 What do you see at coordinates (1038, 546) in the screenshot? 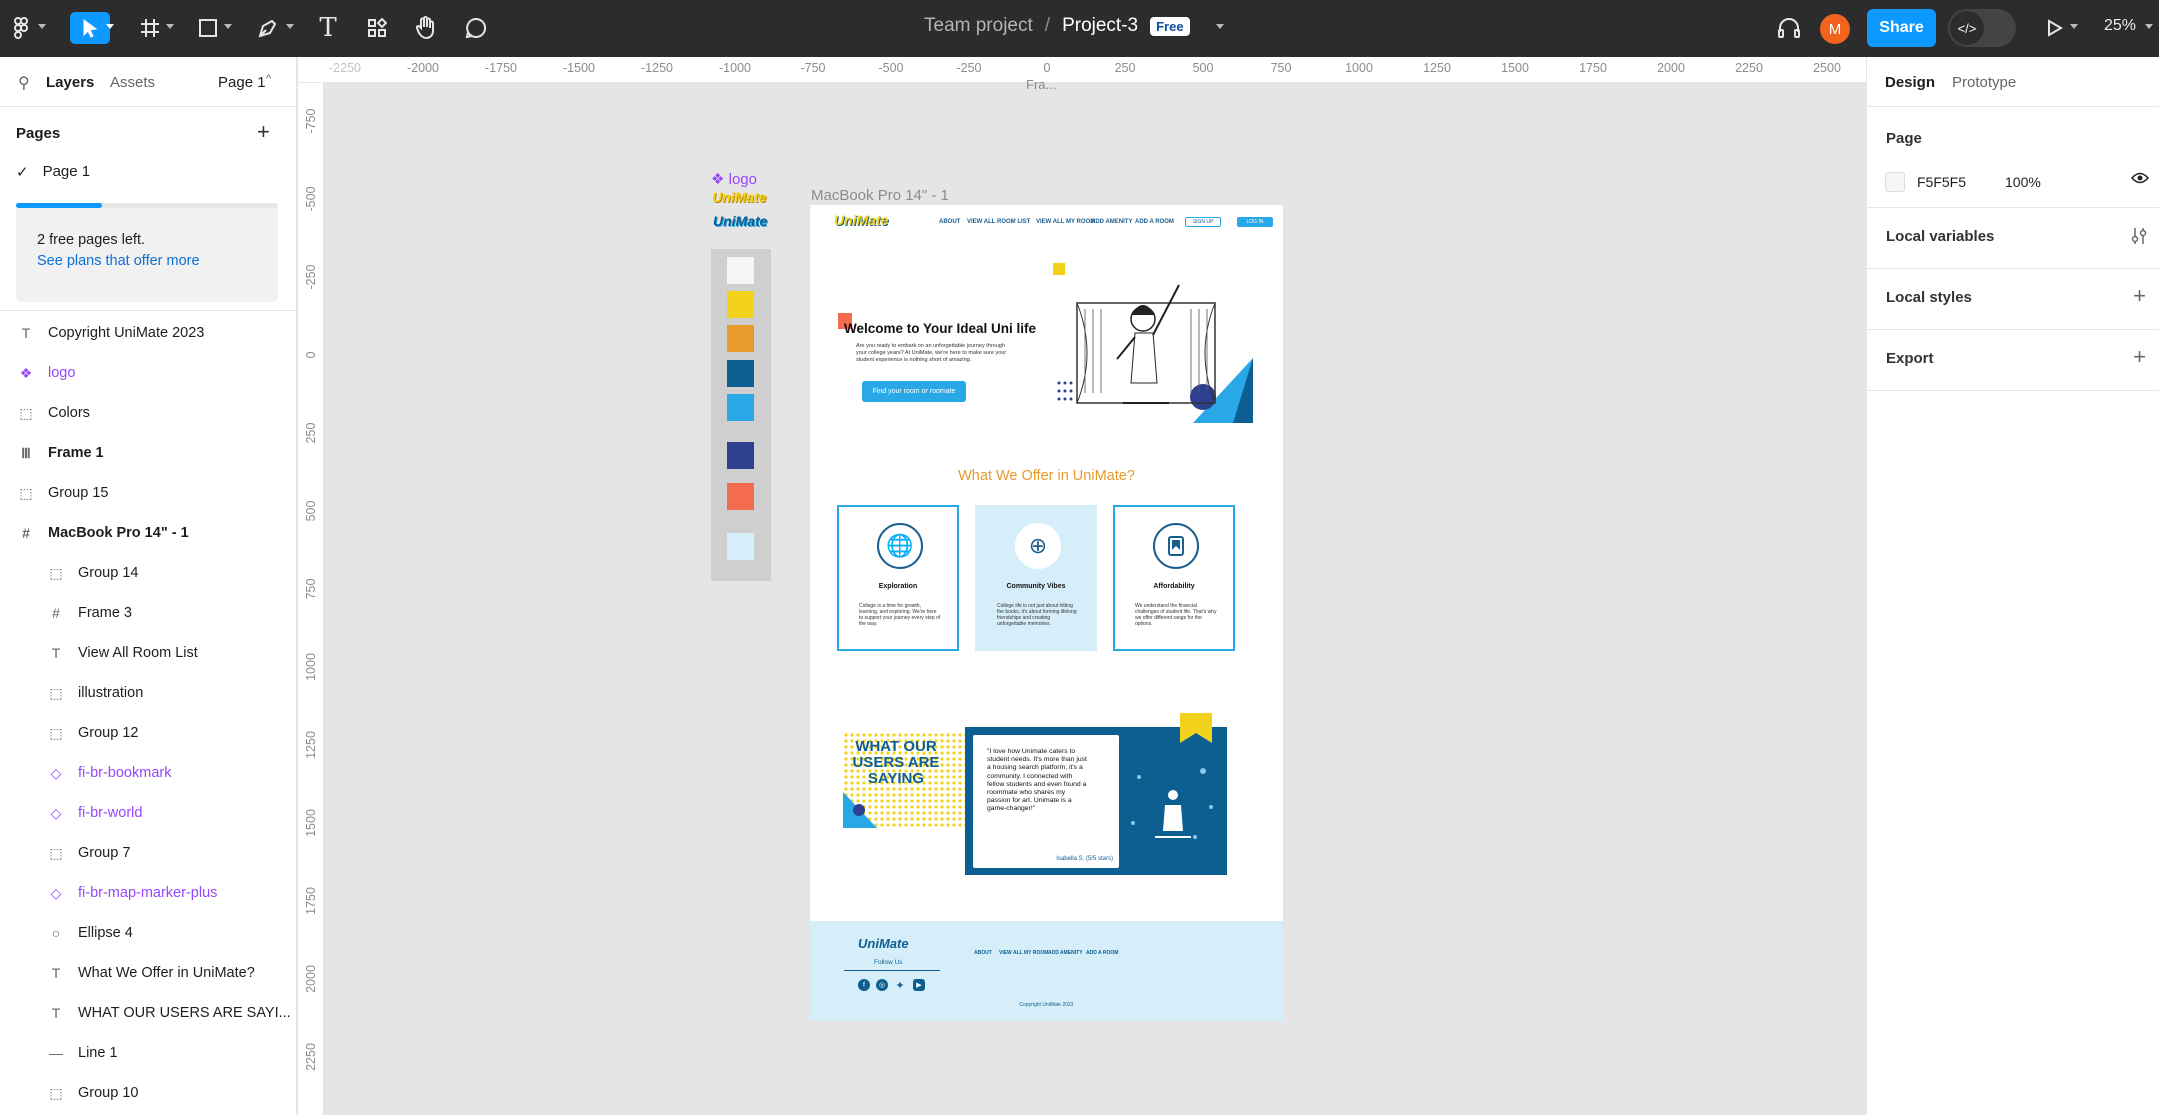
I see `map-marker-plus-icon: ⊕` at bounding box center [1038, 546].